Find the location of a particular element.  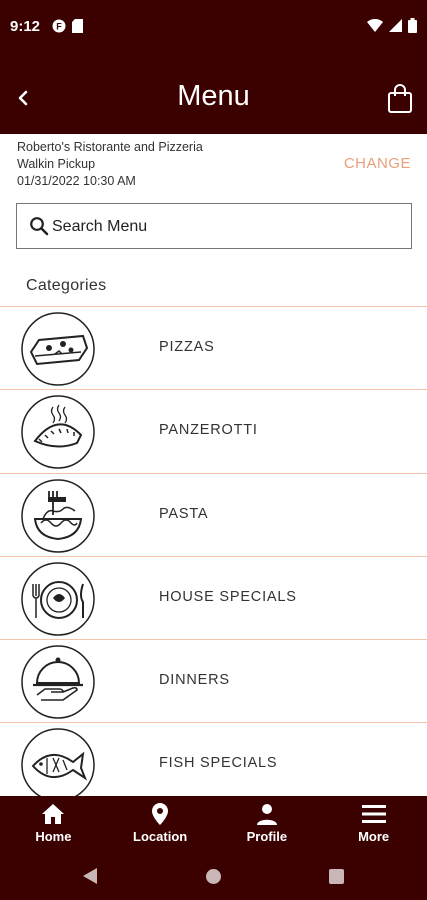

nav-label: Profile is located at coordinates (267, 836).